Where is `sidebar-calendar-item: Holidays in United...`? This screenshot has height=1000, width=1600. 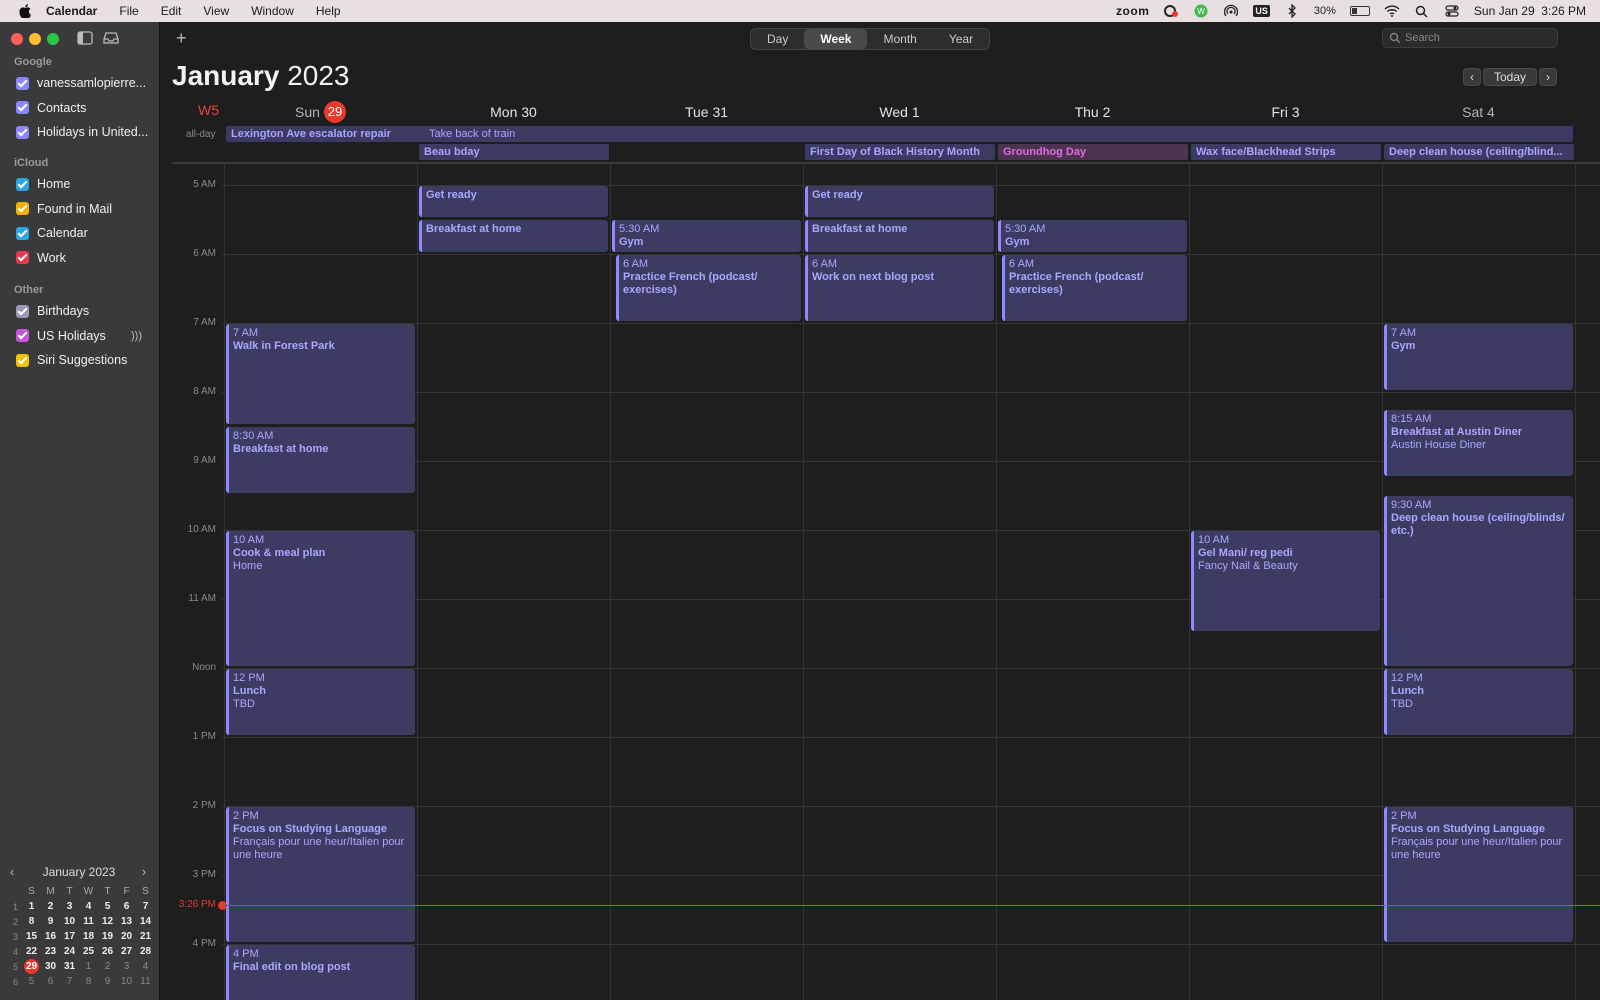
sidebar-calendar-item: Holidays in United... is located at coordinates (86, 132).